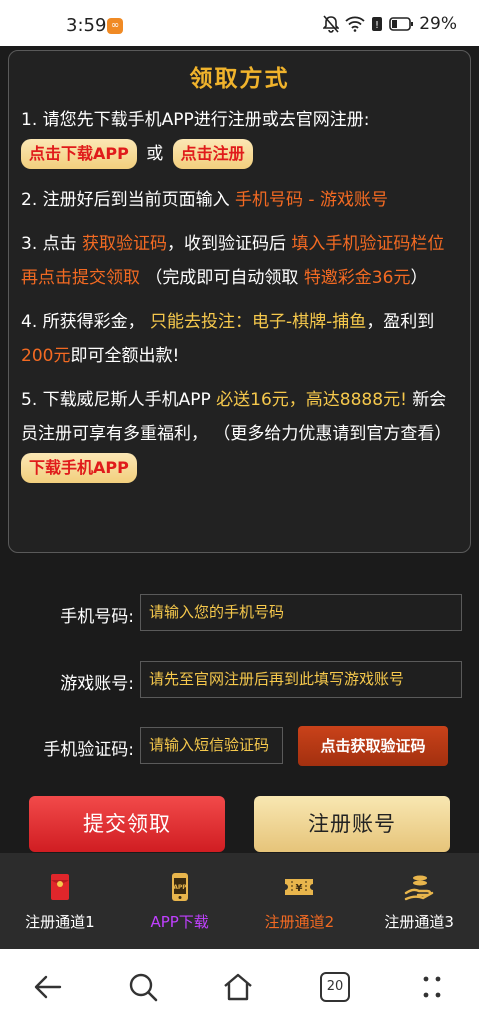 The image size is (479, 1024). I want to click on tabs-icon: 20, so click(335, 987).